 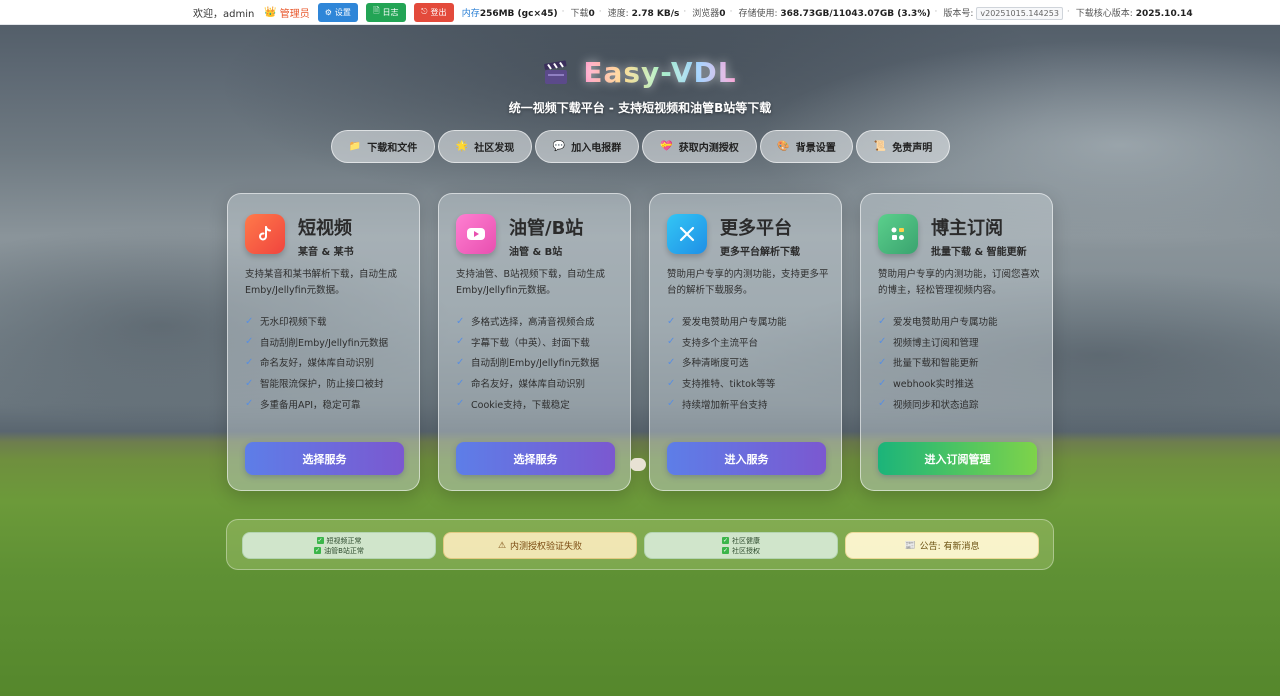 What do you see at coordinates (438, 12) in the screenshot?
I see `logout-label: 登出` at bounding box center [438, 12].